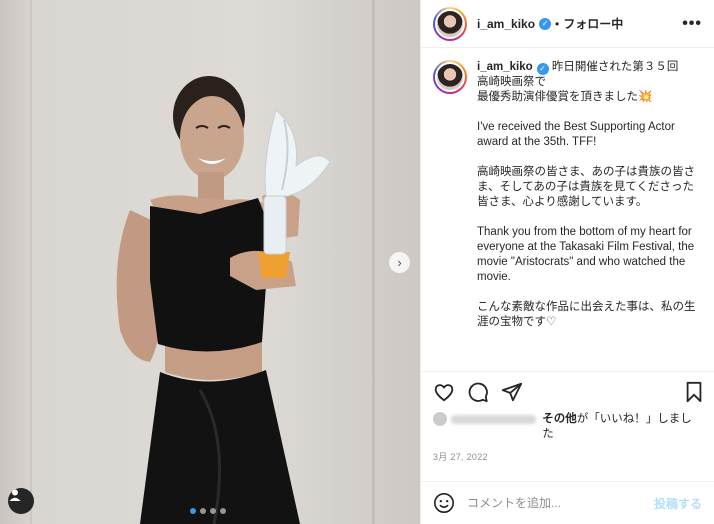  I want to click on post-comment-button: 投稿する, so click(678, 503).